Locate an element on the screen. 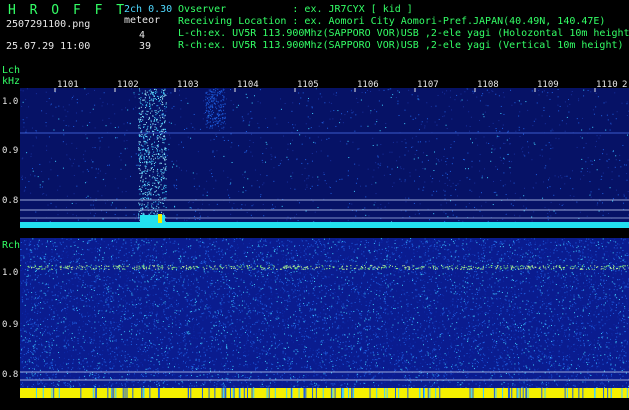  lch-freq-tick: 1.0 is located at coordinates (10, 102).